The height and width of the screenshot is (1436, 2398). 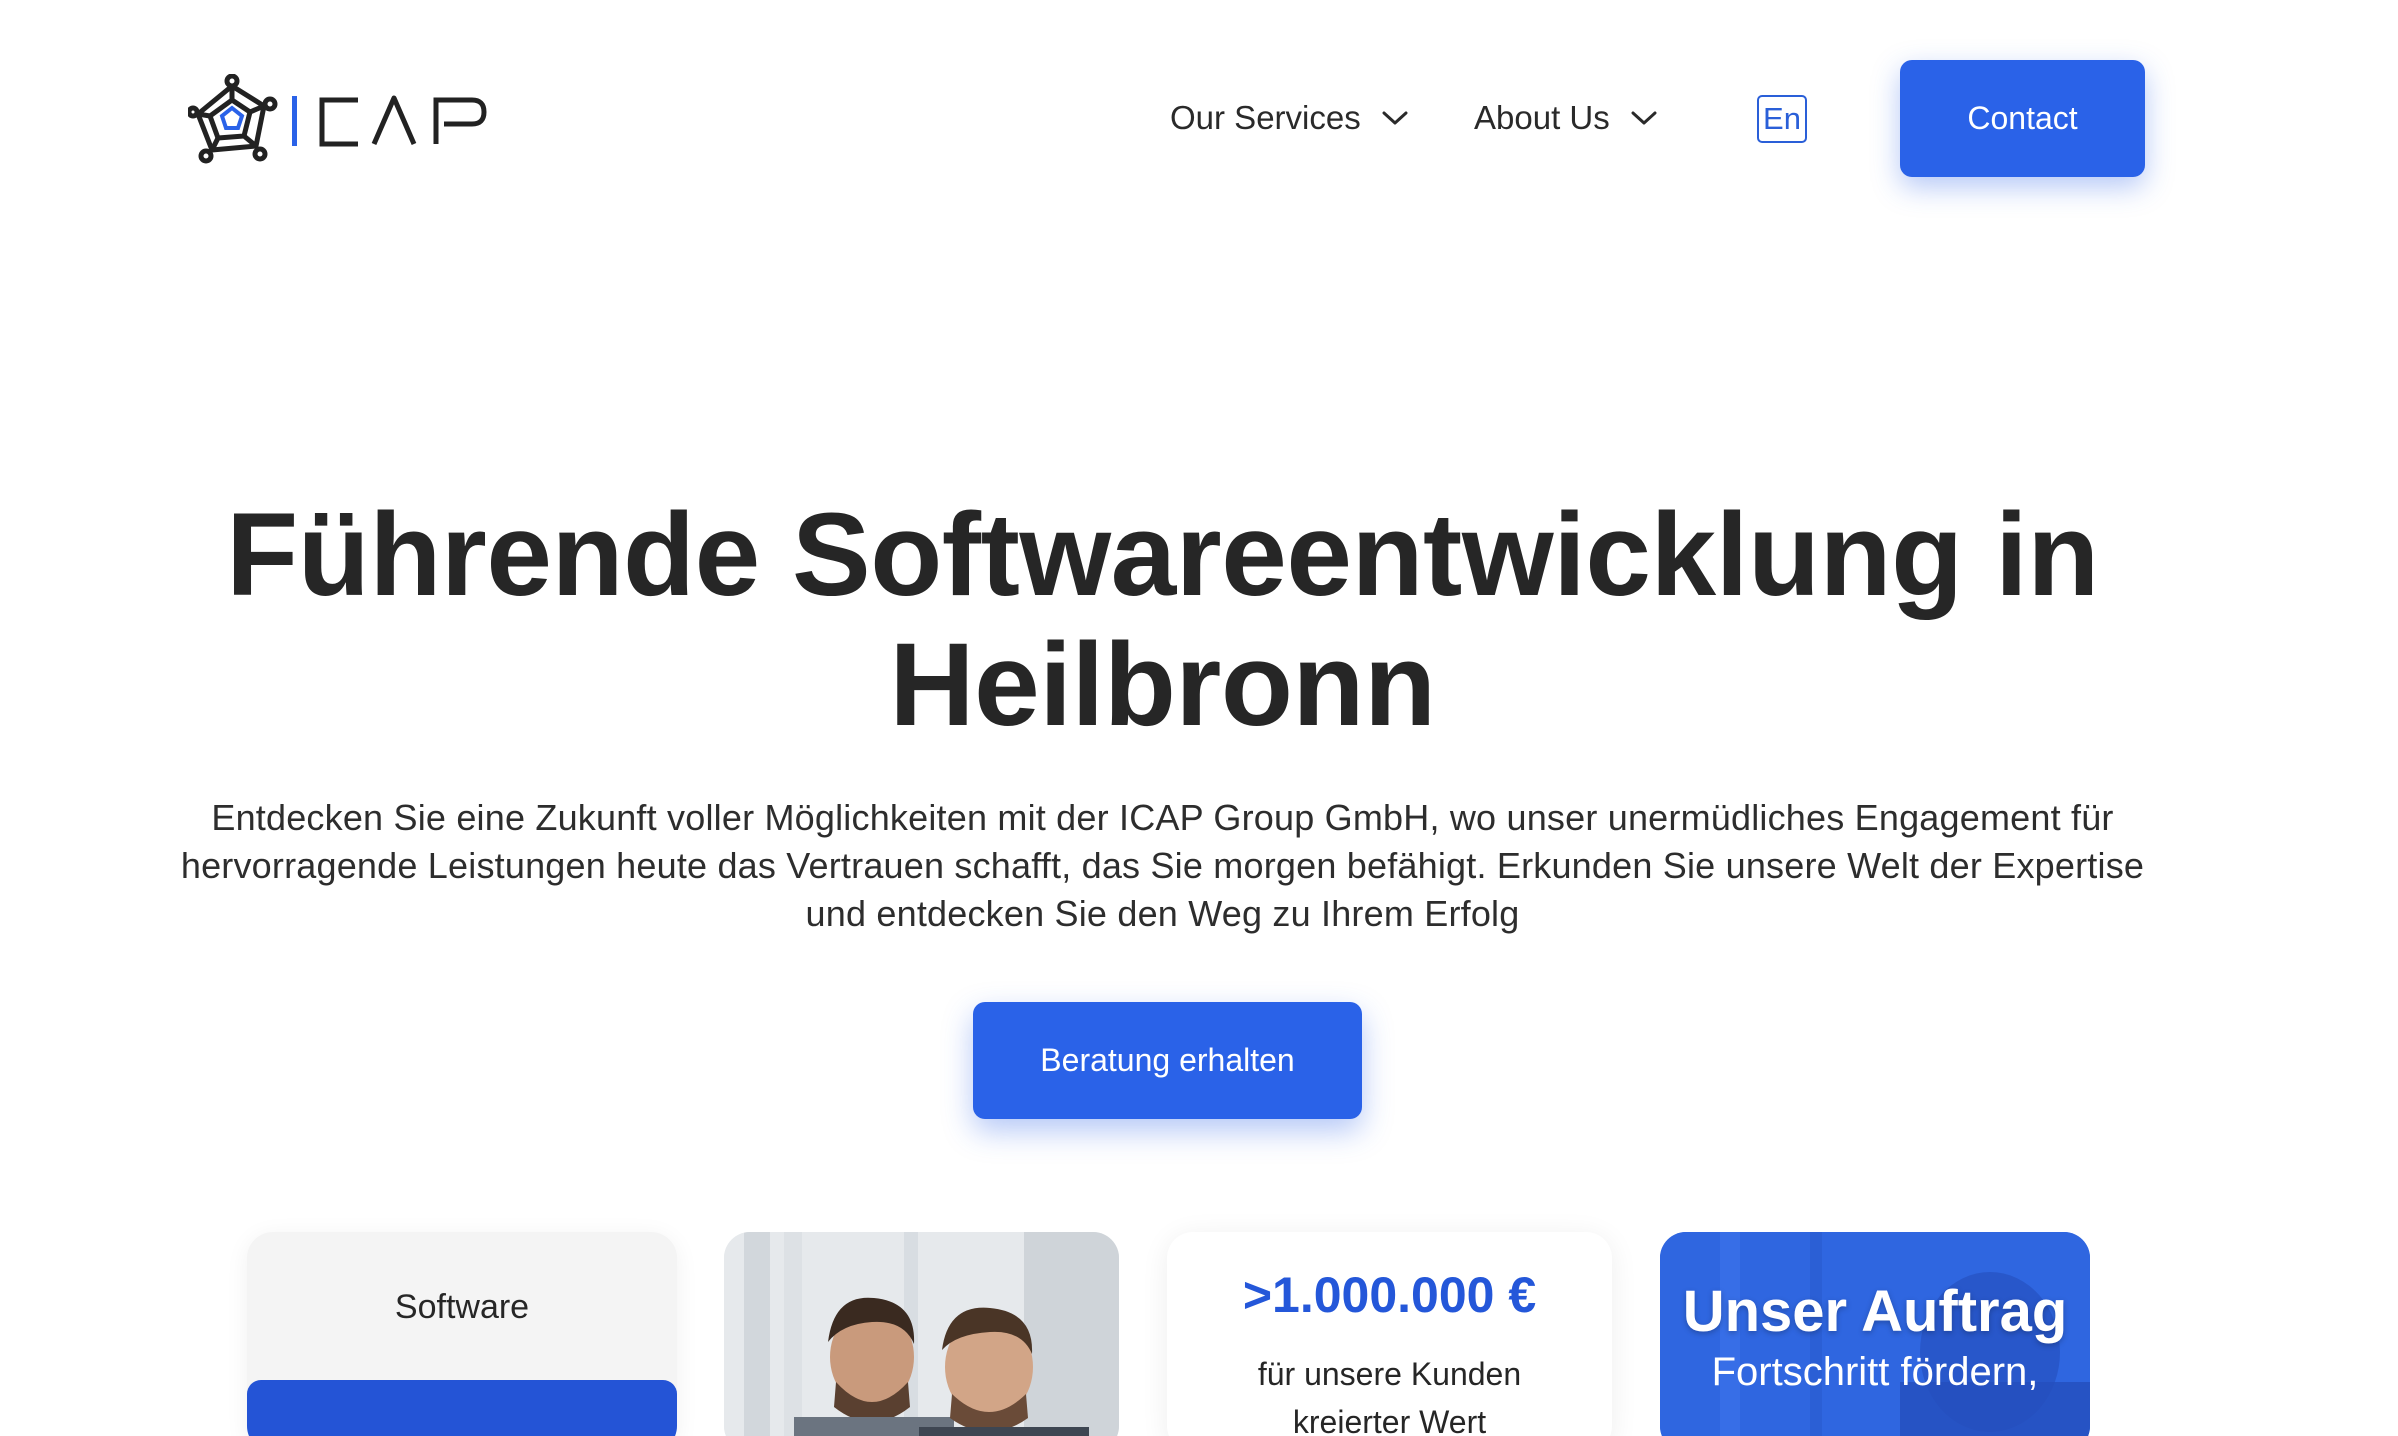 I want to click on stat-description-line1: für unsere Kunden, so click(x=1389, y=1374).